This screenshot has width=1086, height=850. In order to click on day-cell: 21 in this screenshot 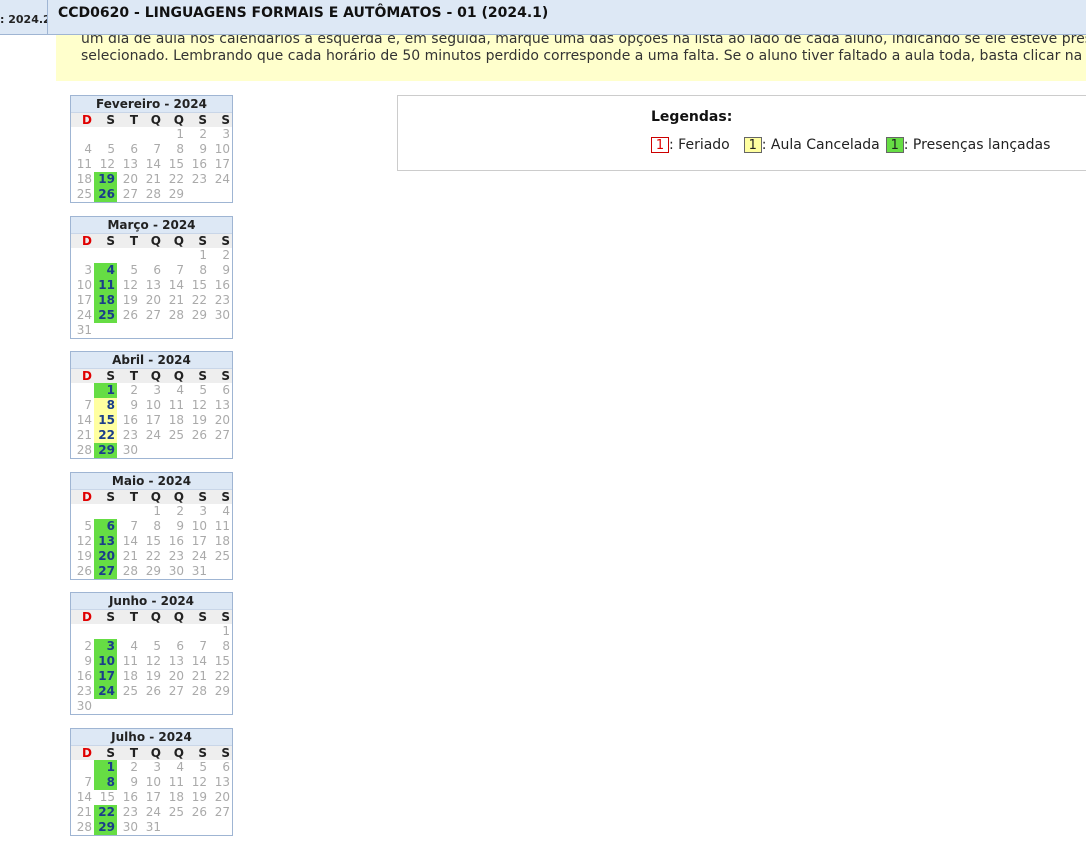, I will do `click(130, 556)`.